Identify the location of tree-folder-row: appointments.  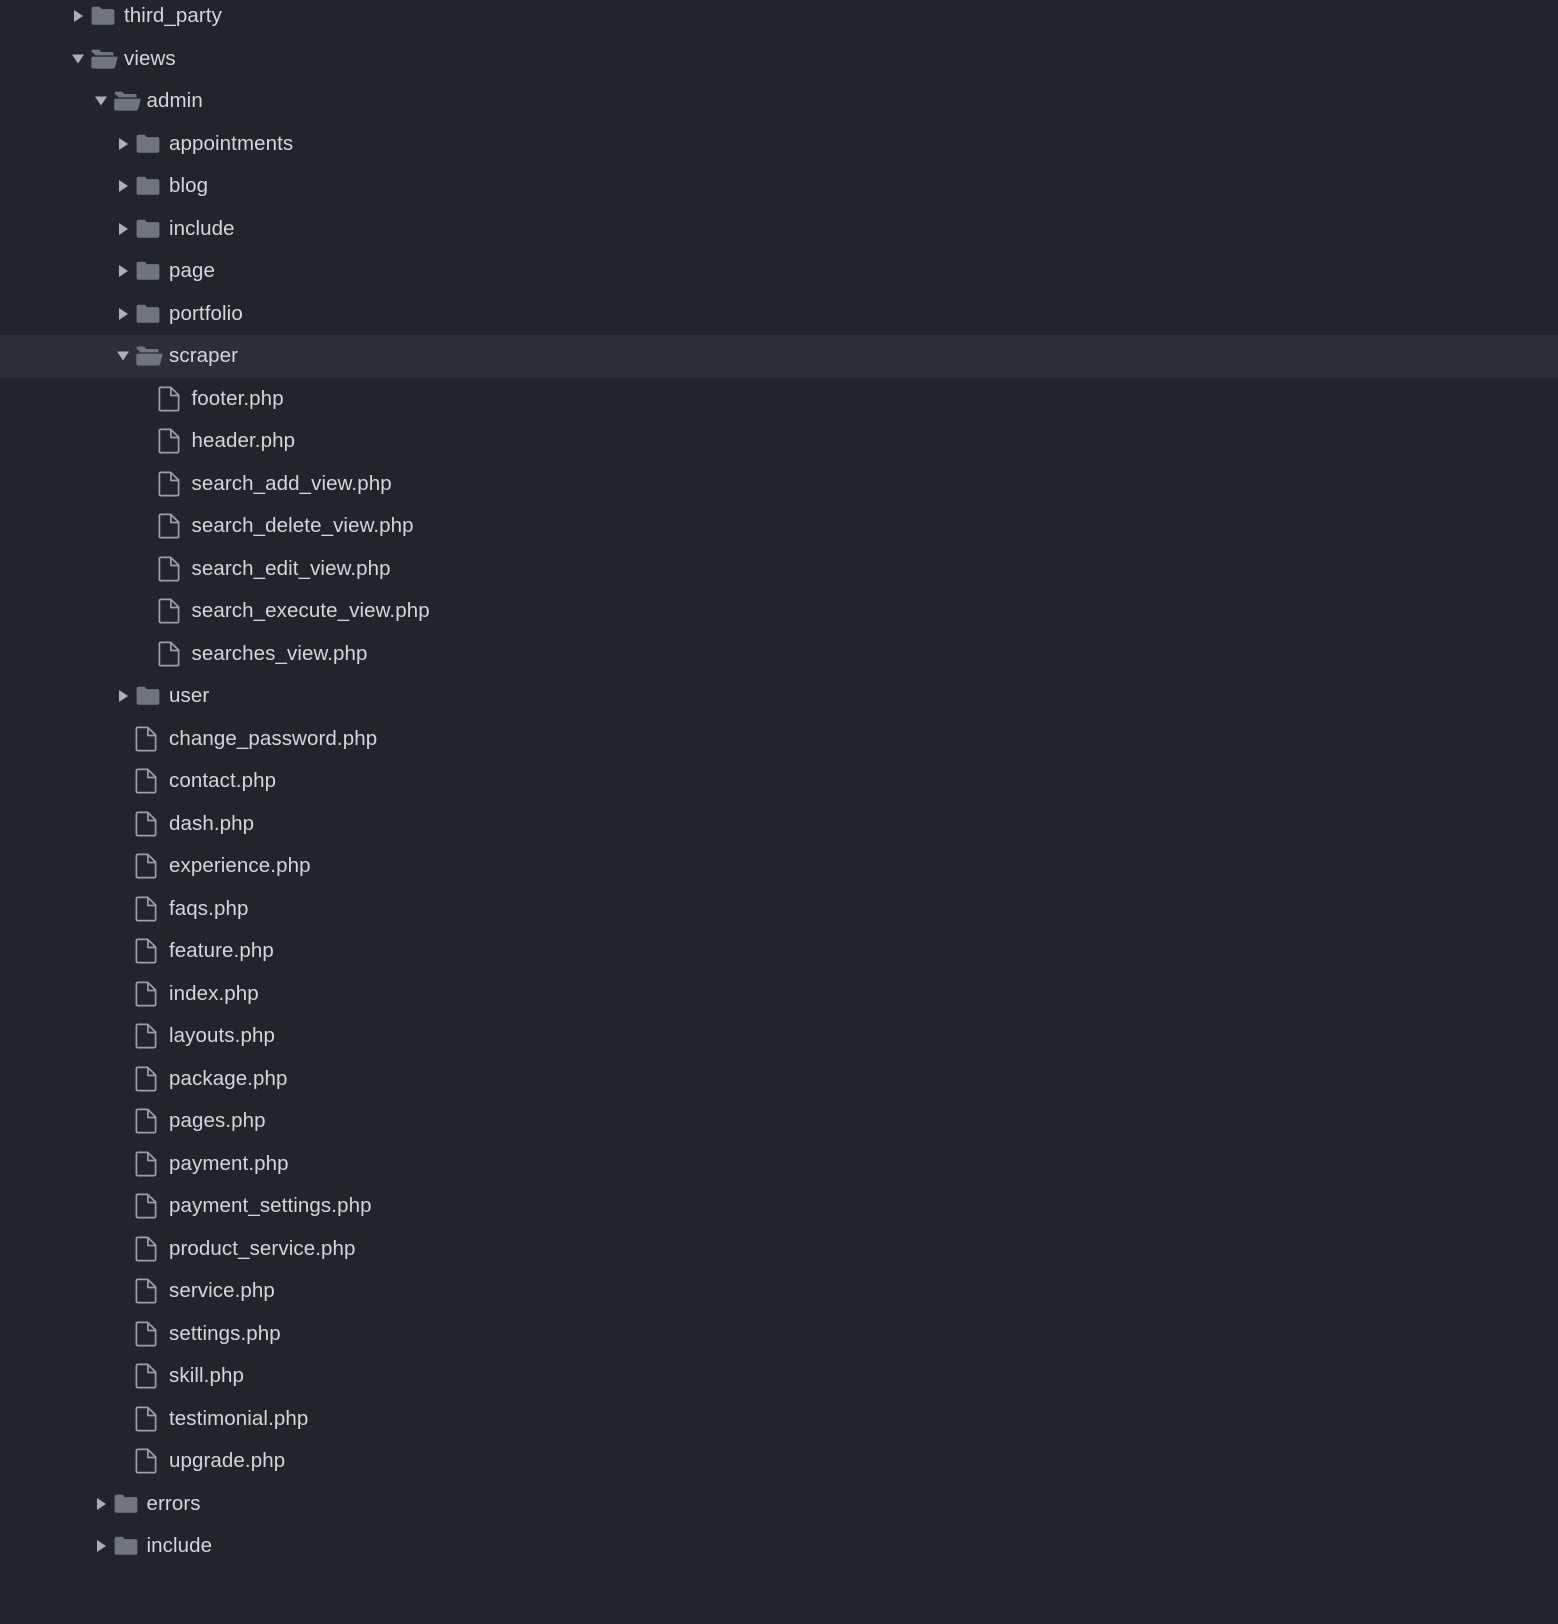
(779, 144).